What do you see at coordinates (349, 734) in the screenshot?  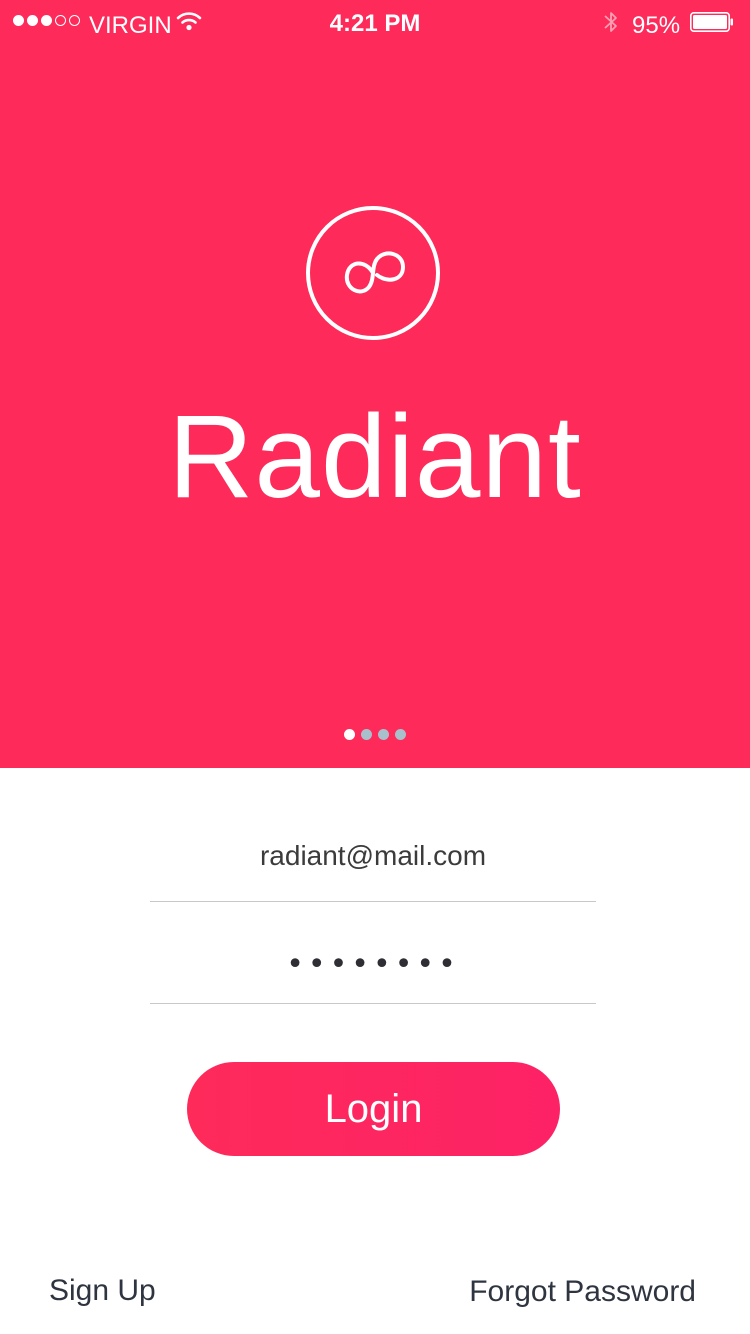 I see `page-dot-active` at bounding box center [349, 734].